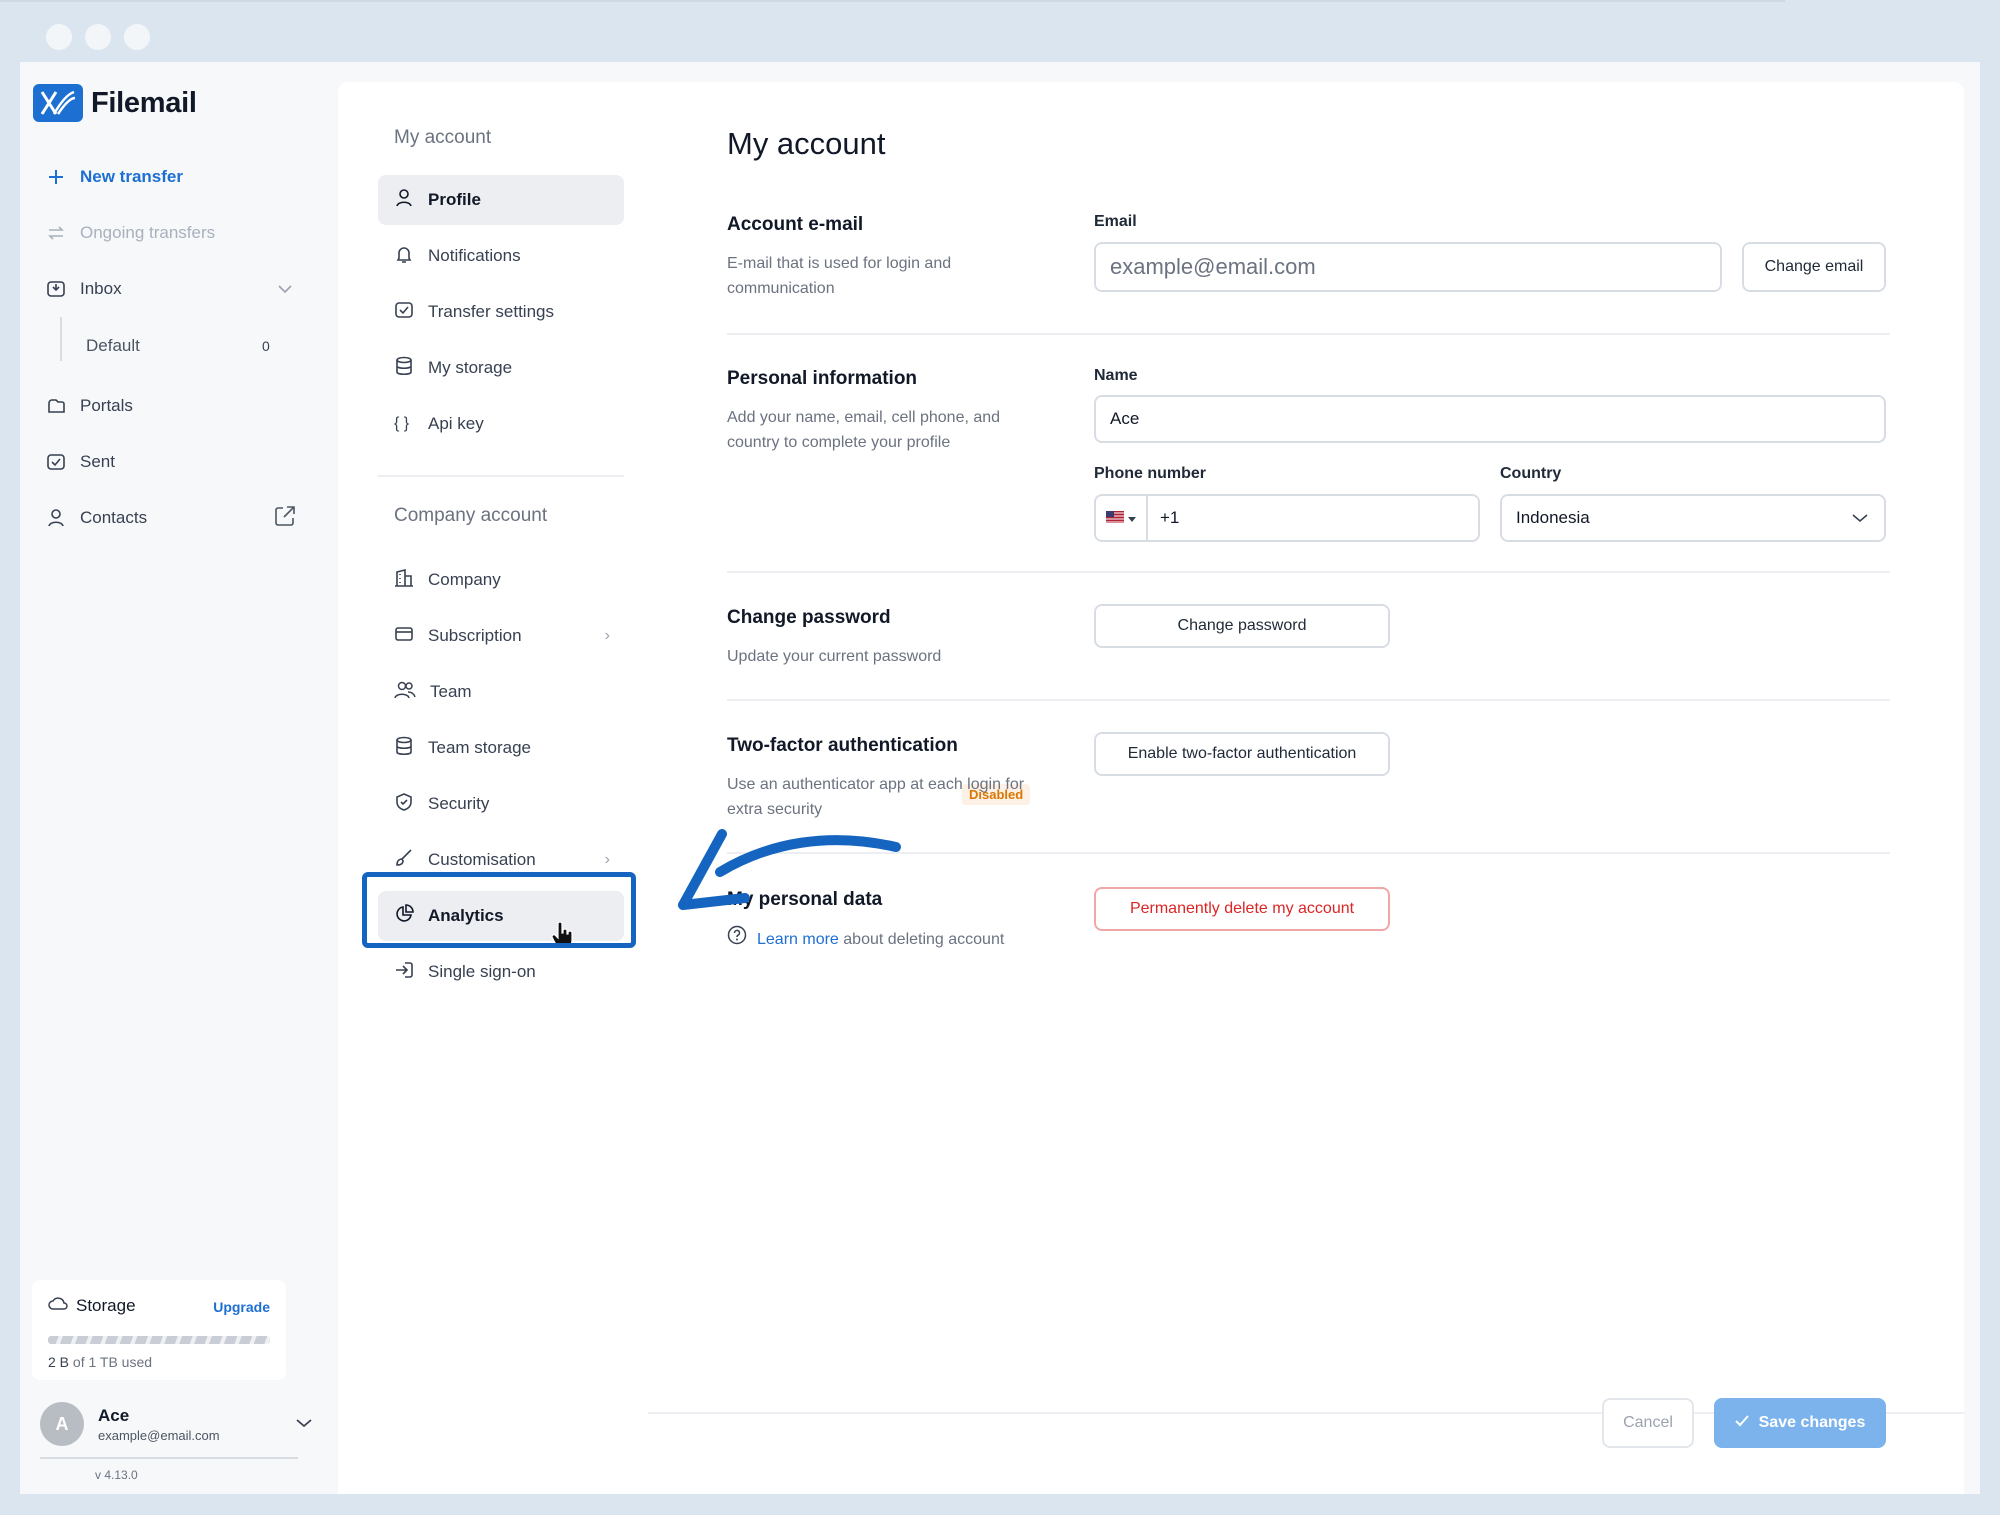 This screenshot has width=2000, height=1515. I want to click on portals-icon, so click(56, 406).